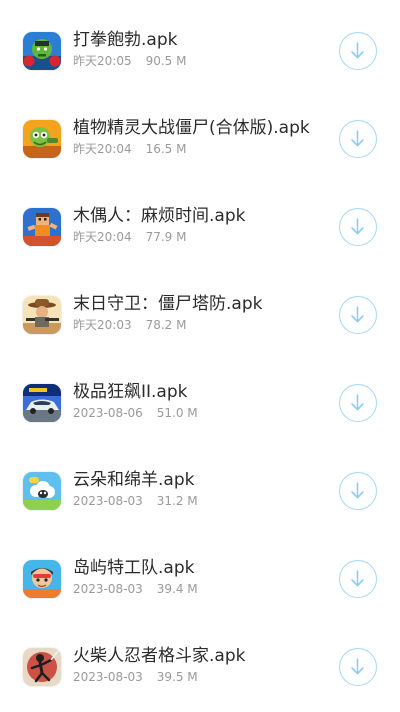  I want to click on list-item: 打拳飽勃.apk 昨天20:05 90.5 M, so click(200, 50).